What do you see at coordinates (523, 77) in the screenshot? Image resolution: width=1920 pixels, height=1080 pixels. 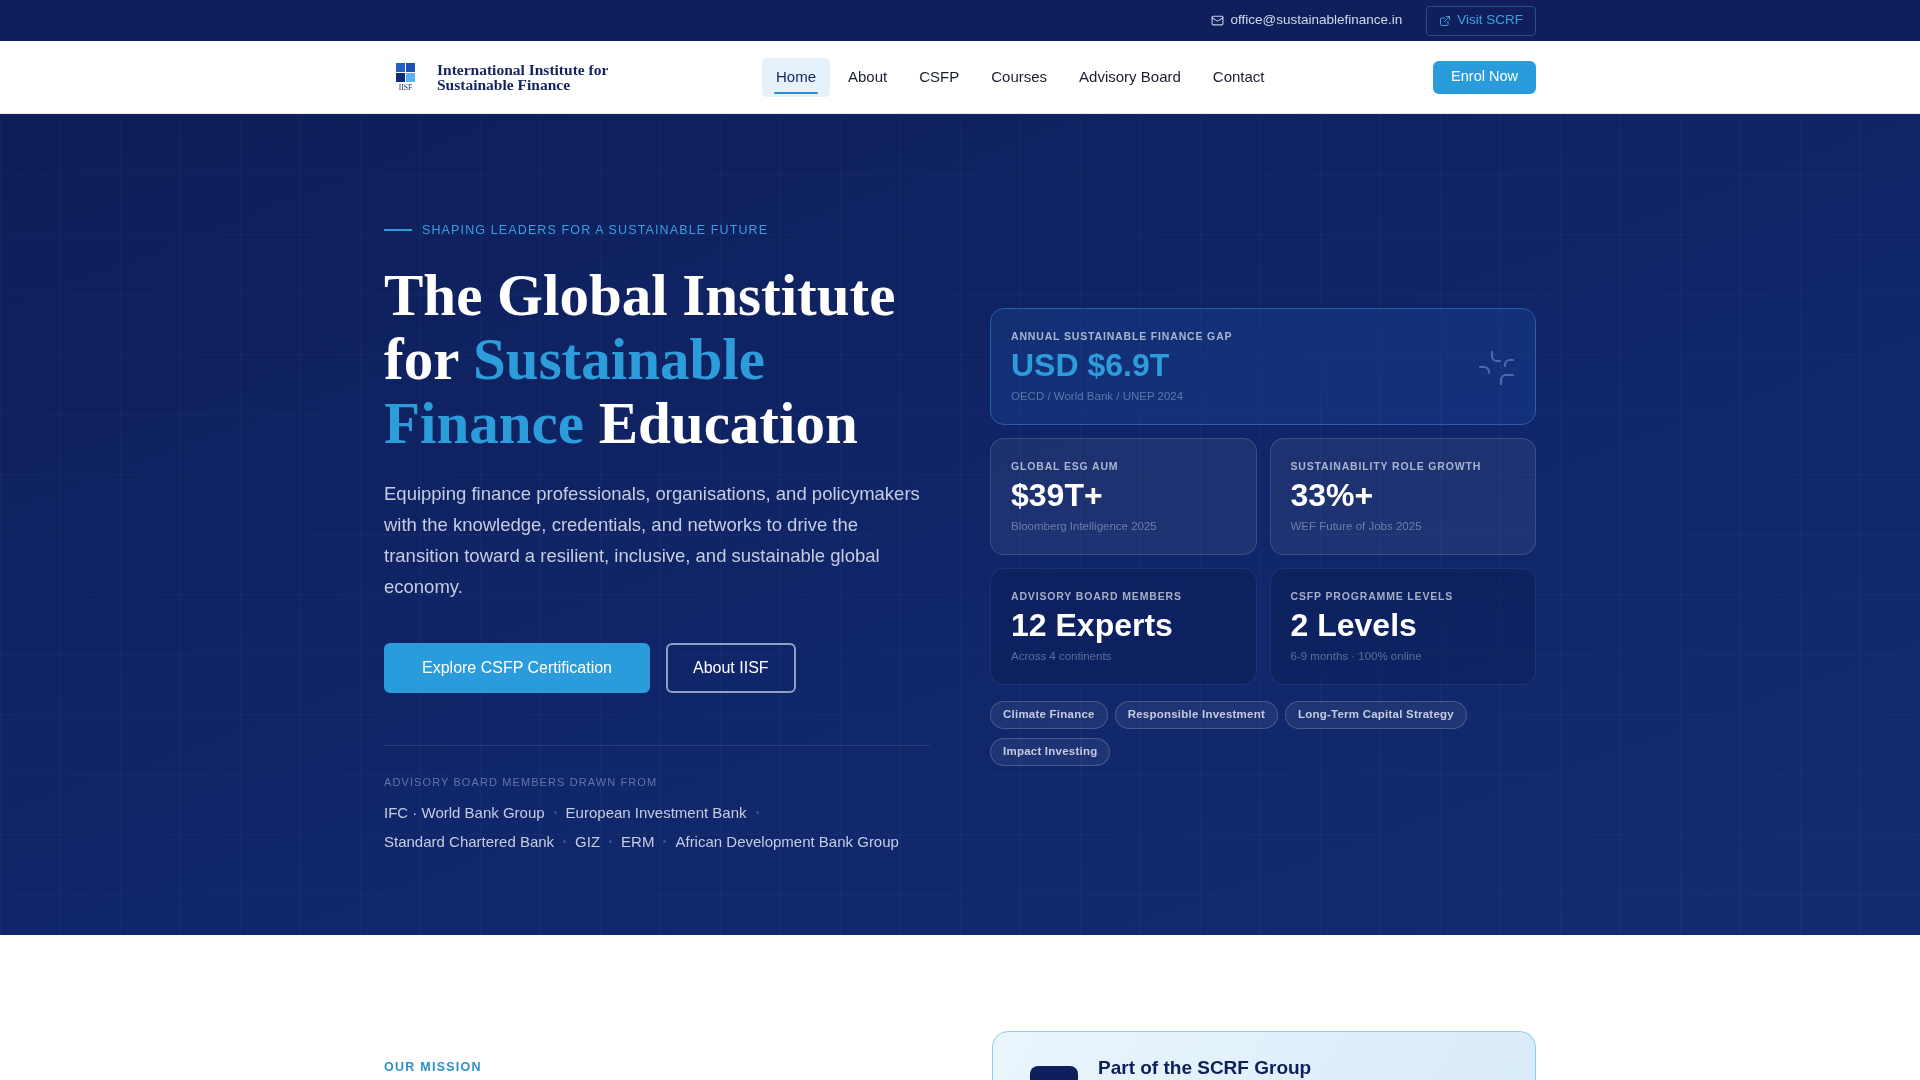 I see `institute-name: International Institute for Sustainable Finance` at bounding box center [523, 77].